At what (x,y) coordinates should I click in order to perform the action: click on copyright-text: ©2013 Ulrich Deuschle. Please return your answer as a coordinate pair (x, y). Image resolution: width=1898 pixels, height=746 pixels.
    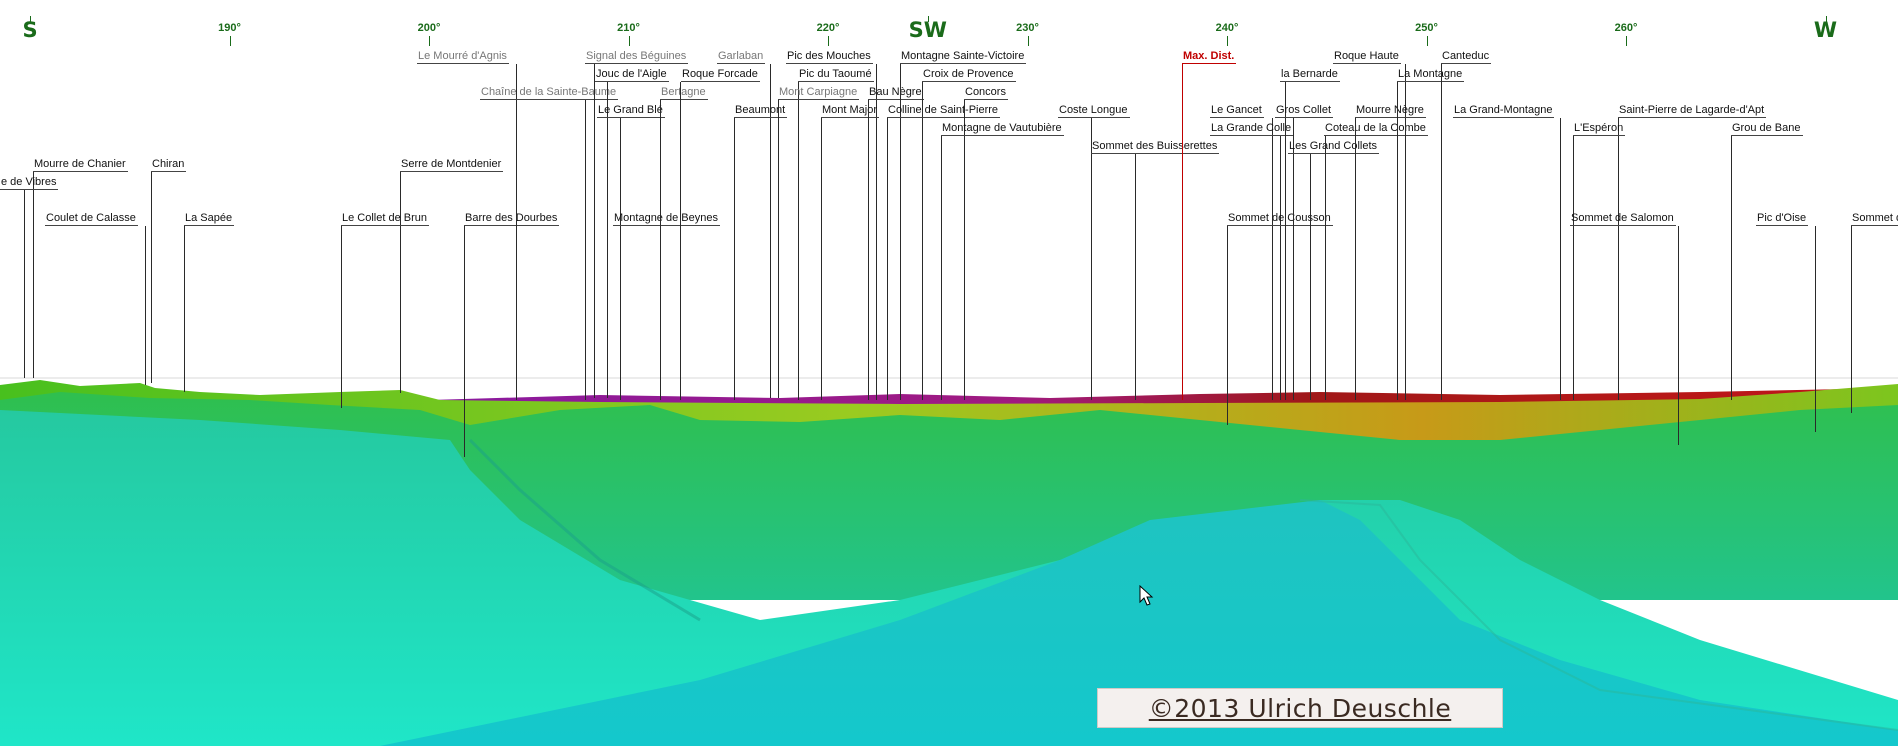
    Looking at the image, I should click on (1300, 708).